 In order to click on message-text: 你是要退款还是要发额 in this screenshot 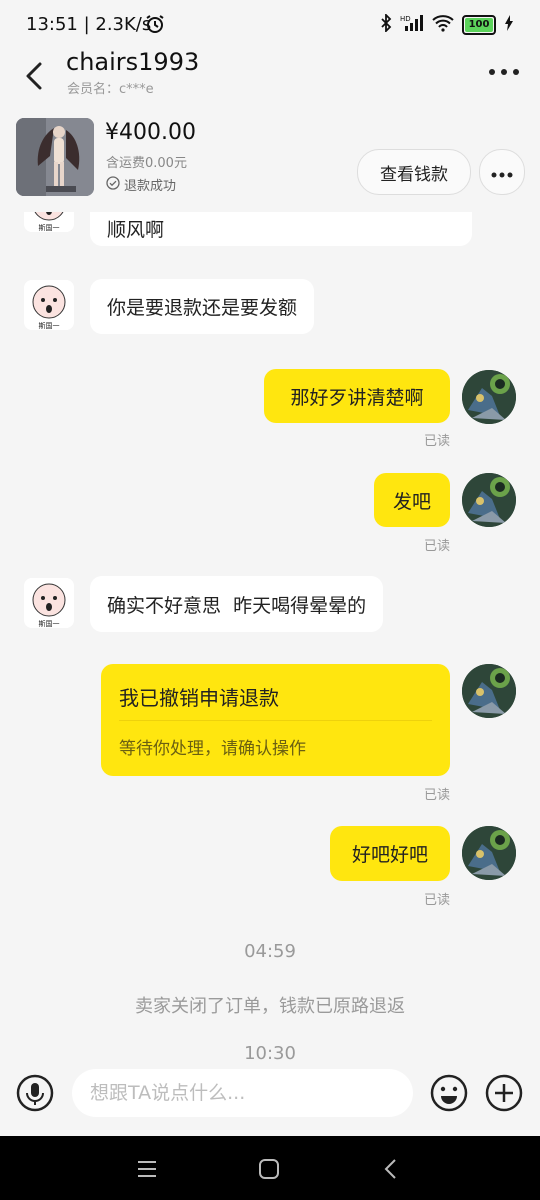, I will do `click(202, 308)`.